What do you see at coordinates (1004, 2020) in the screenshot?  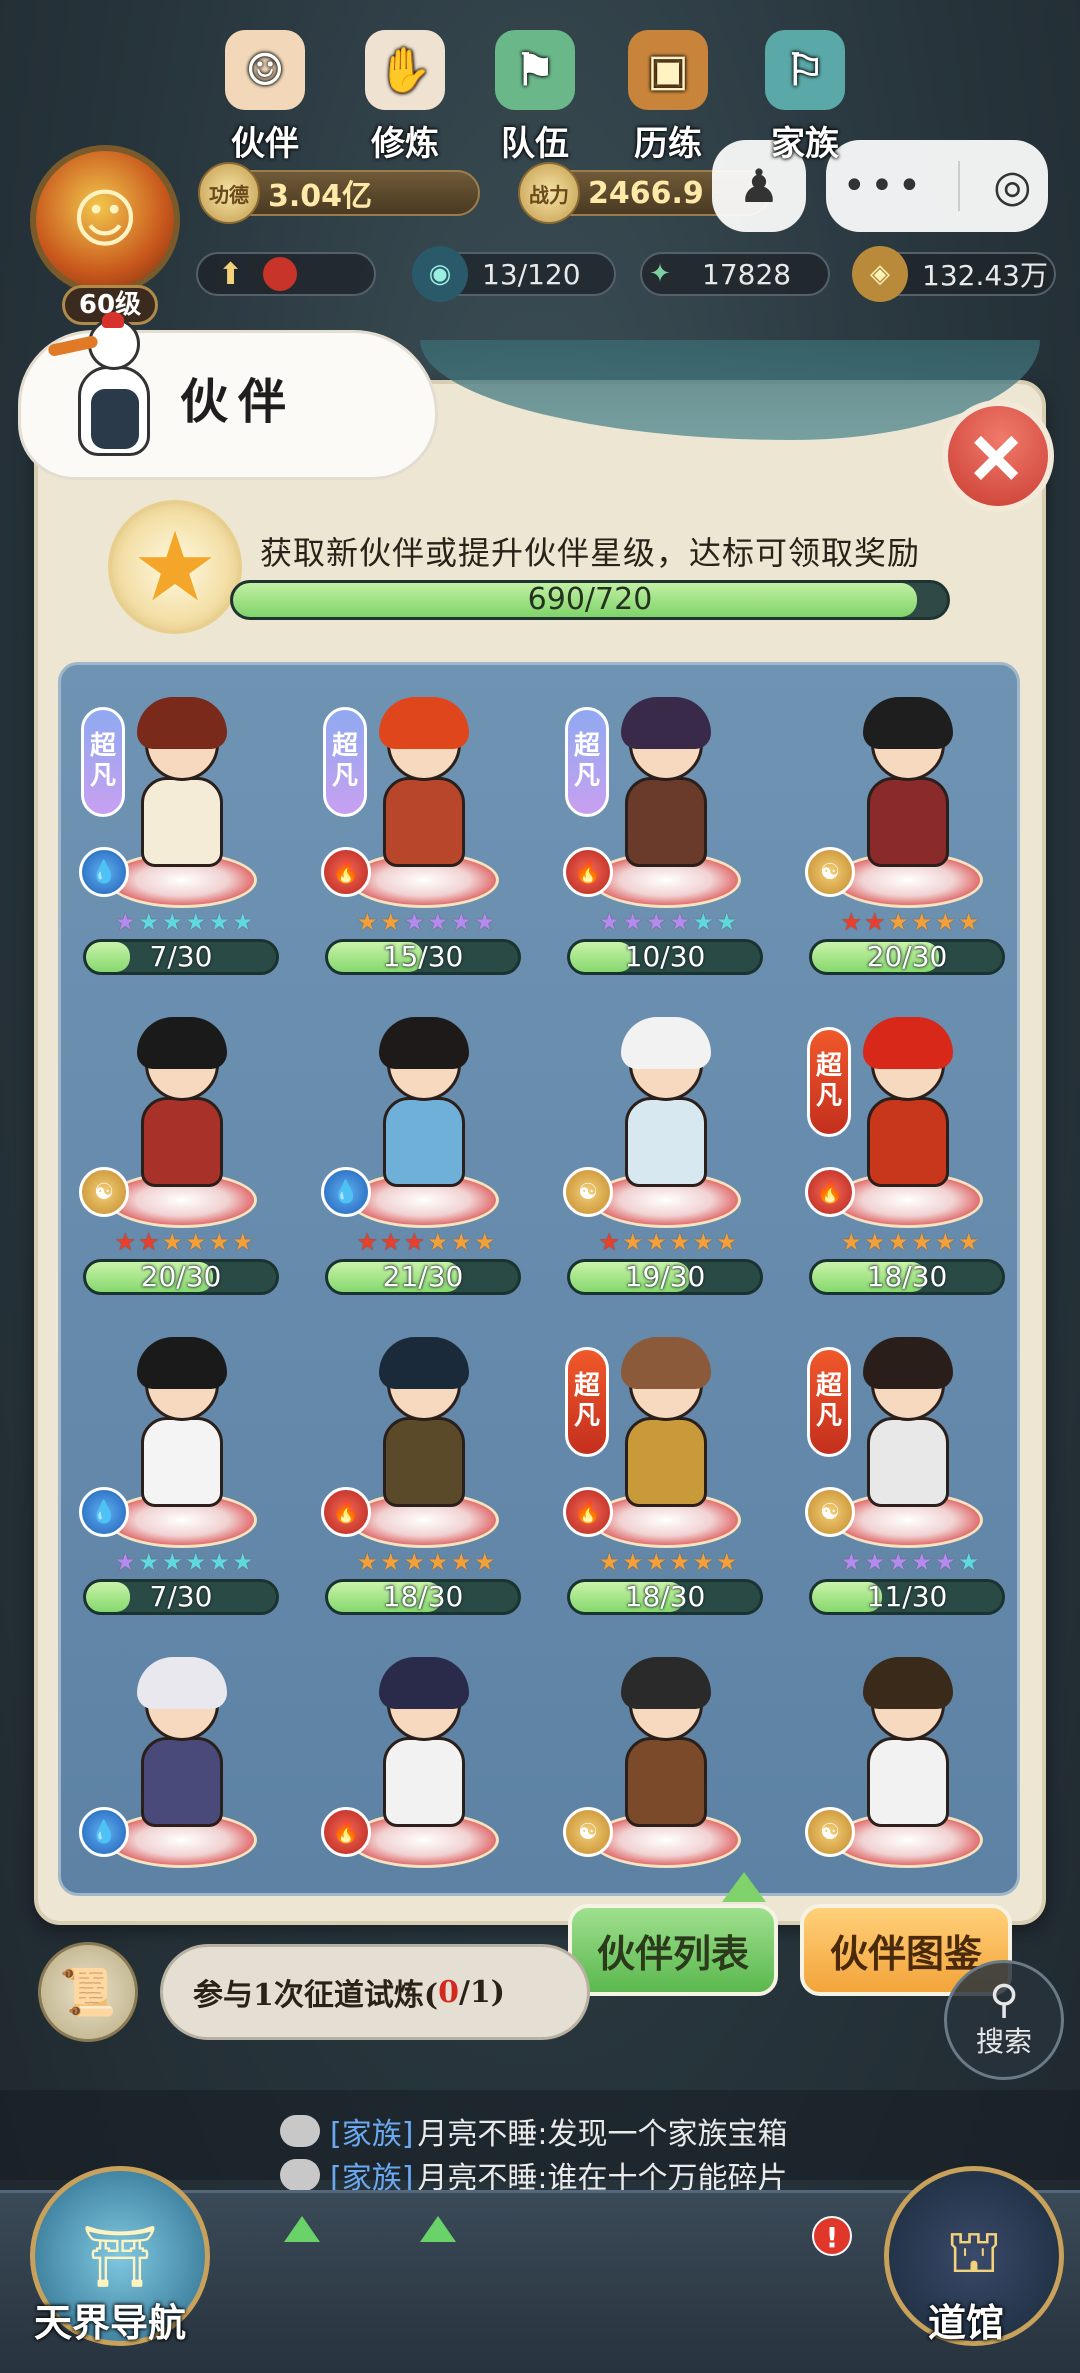 I see `search-button: ⚲ 搜索` at bounding box center [1004, 2020].